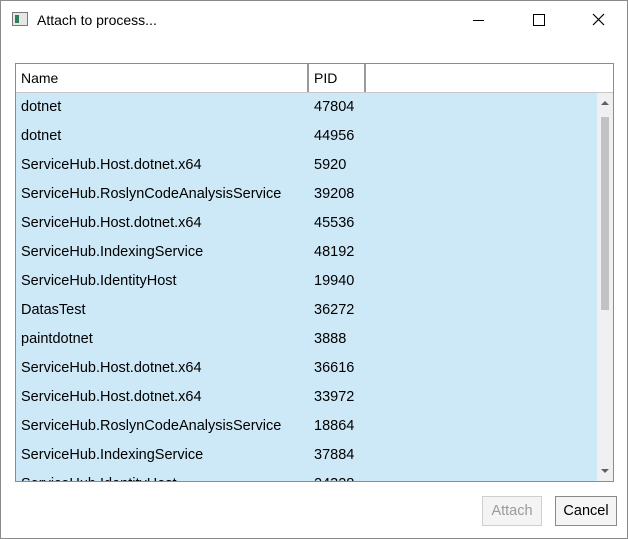 This screenshot has width=628, height=539. I want to click on list-item: DatasTest 36272, so click(306, 310).